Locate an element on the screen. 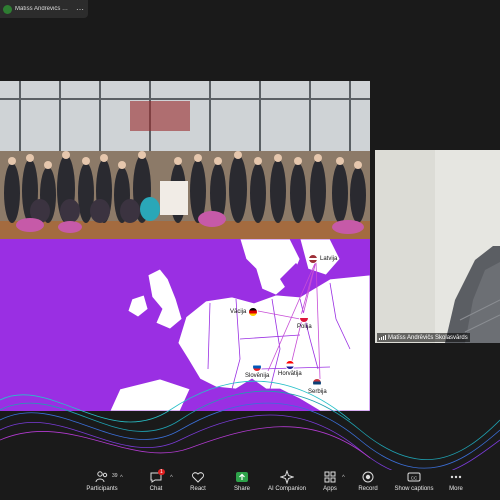 Image resolution: width=500 pixels, height=500 pixels. croatia-flag-icon is located at coordinates (289, 365).